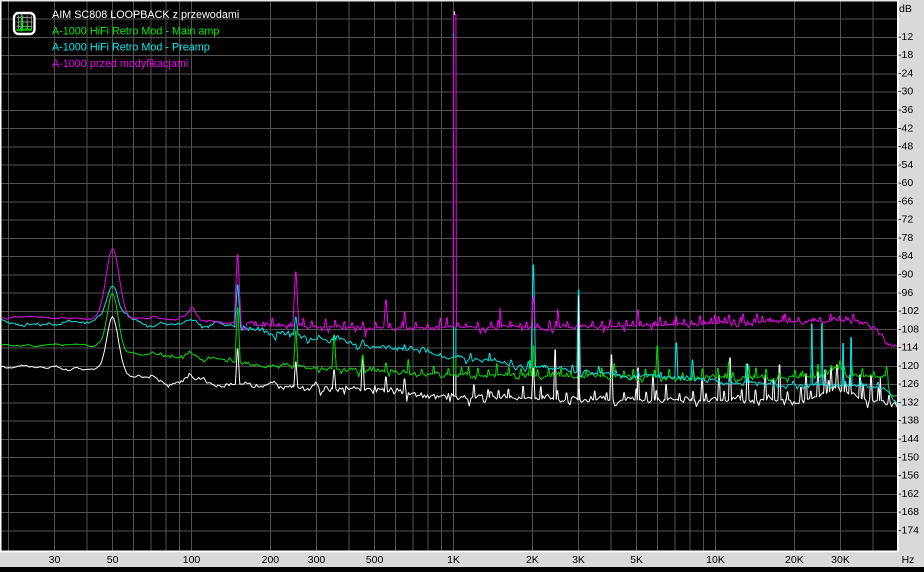  I want to click on svg-text: -54, so click(905, 165).